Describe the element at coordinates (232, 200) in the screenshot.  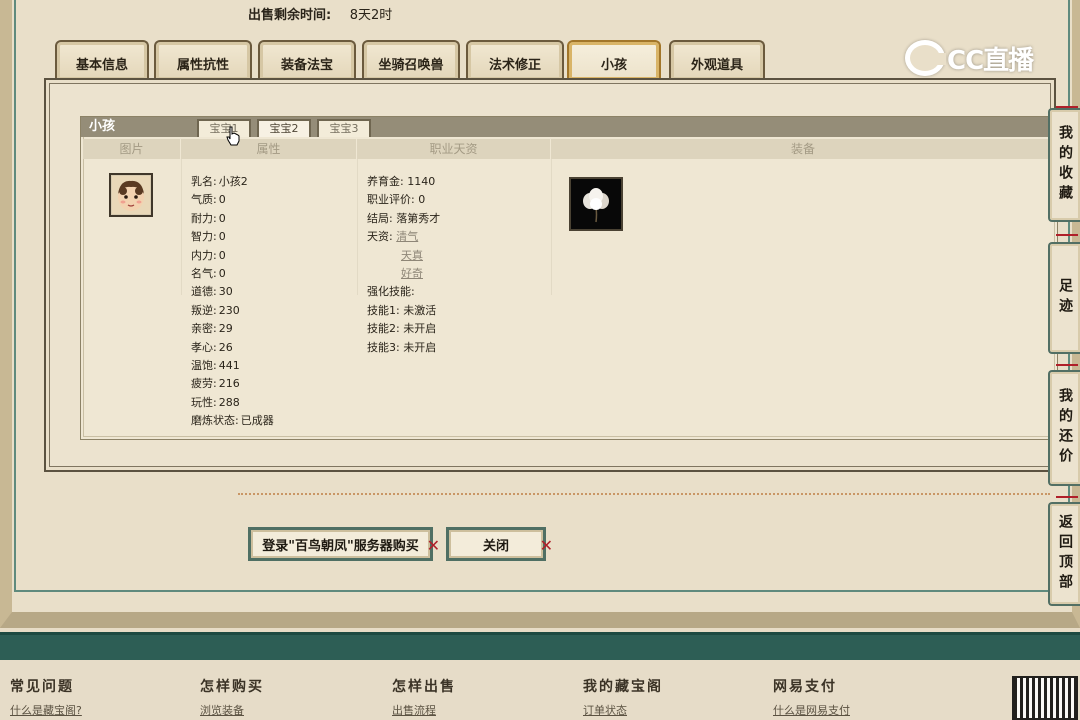
I see `attr-row: 气质: 0` at that location.